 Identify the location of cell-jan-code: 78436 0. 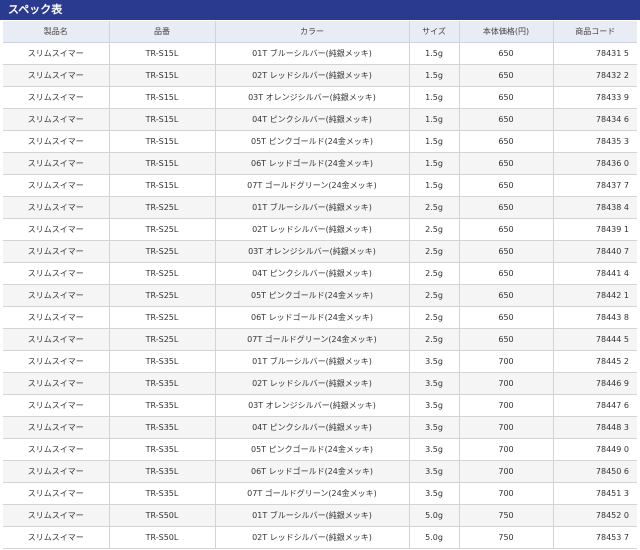
(595, 163).